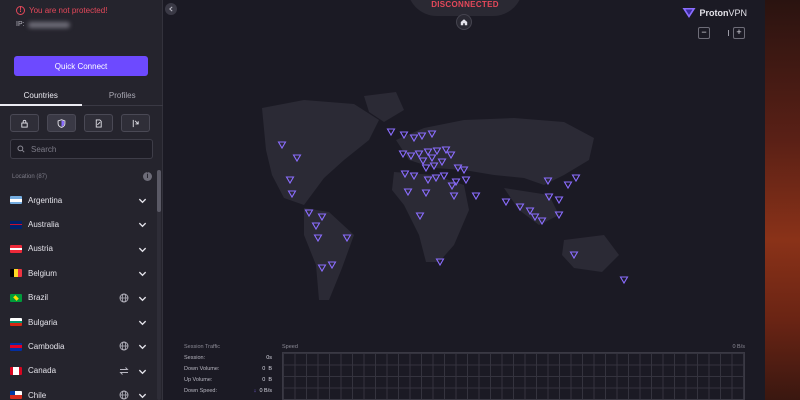 The image size is (800, 400). I want to click on feature-filters, so click(80, 123).